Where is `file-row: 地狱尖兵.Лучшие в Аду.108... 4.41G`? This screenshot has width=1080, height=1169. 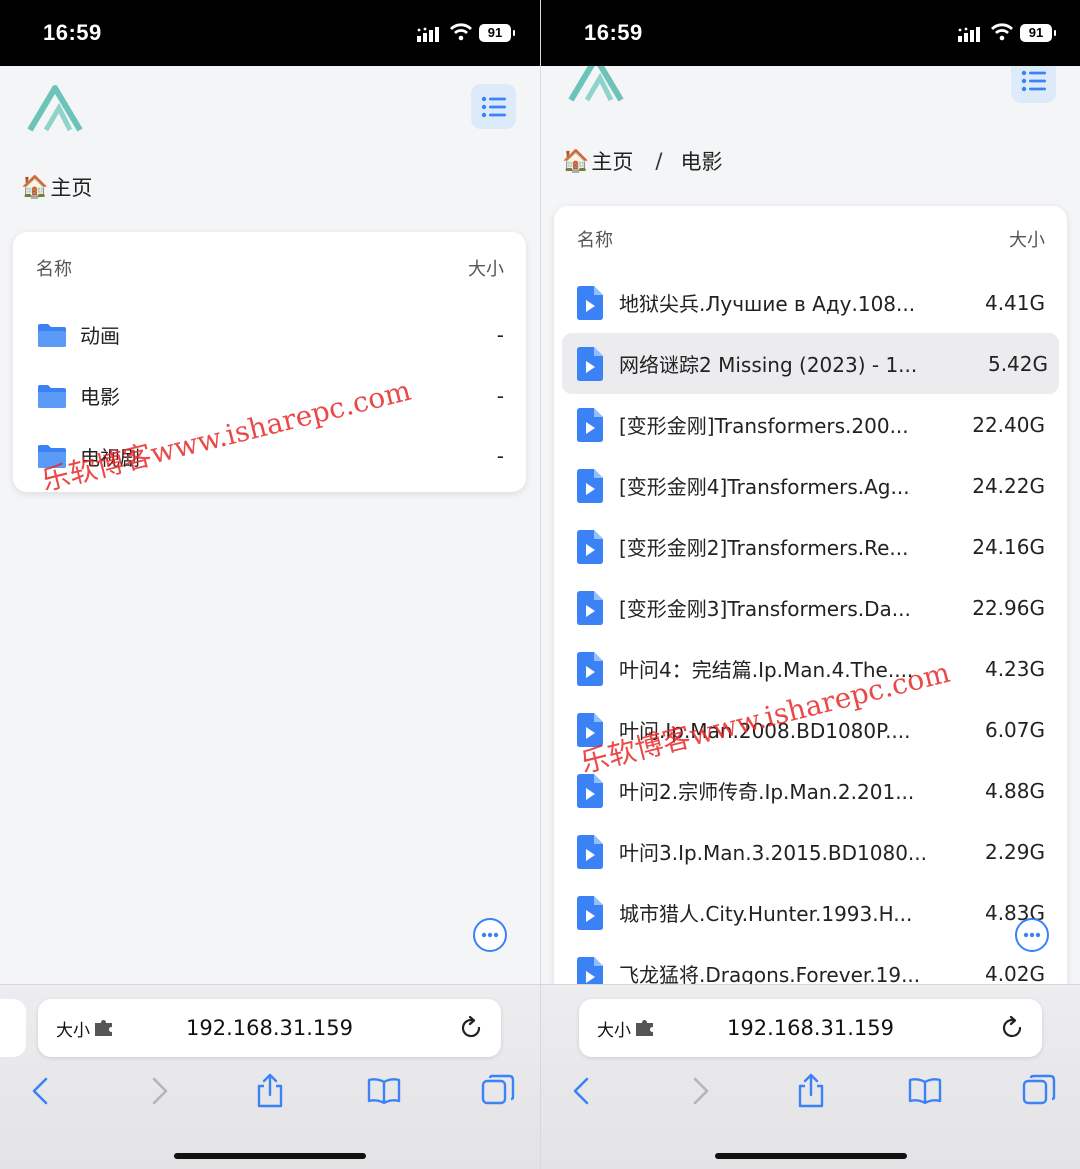 file-row: 地狱尖兵.Лучшие в Аду.108... 4.41G is located at coordinates (810, 302).